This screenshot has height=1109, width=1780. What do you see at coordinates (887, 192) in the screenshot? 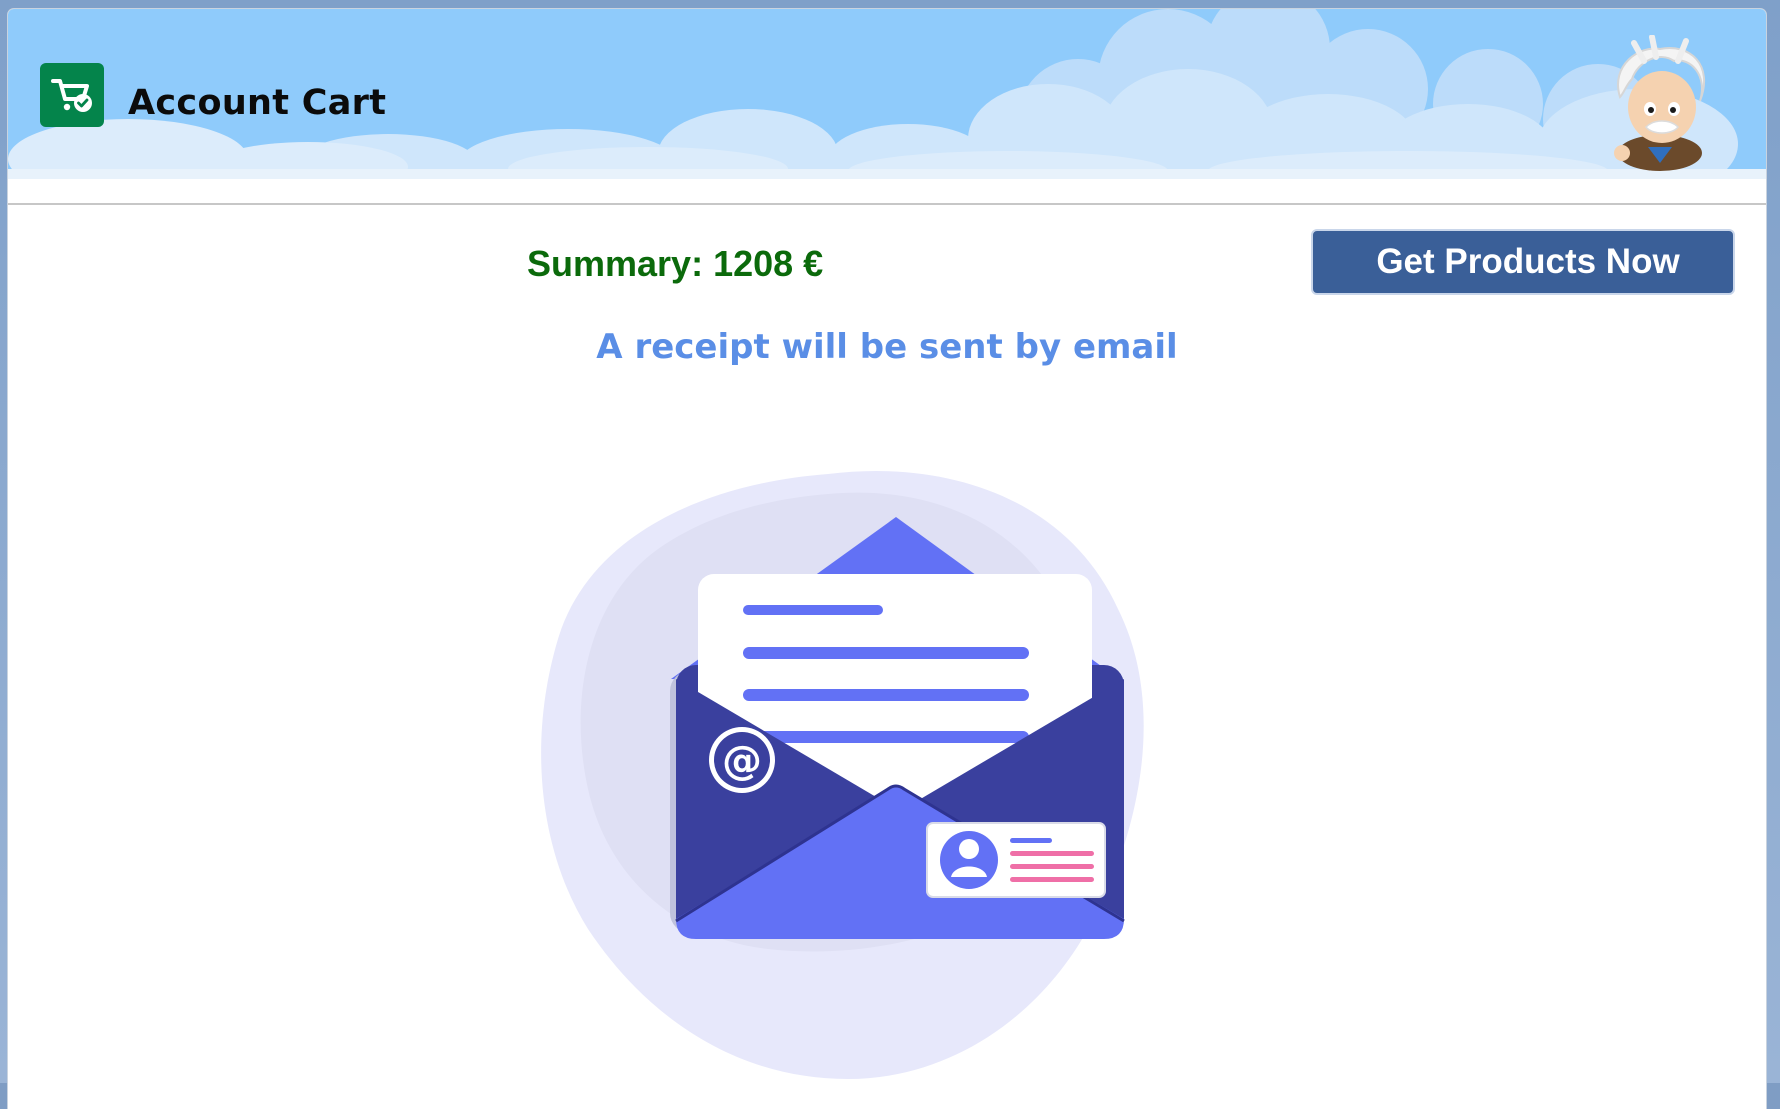
I see `header-divider` at bounding box center [887, 192].